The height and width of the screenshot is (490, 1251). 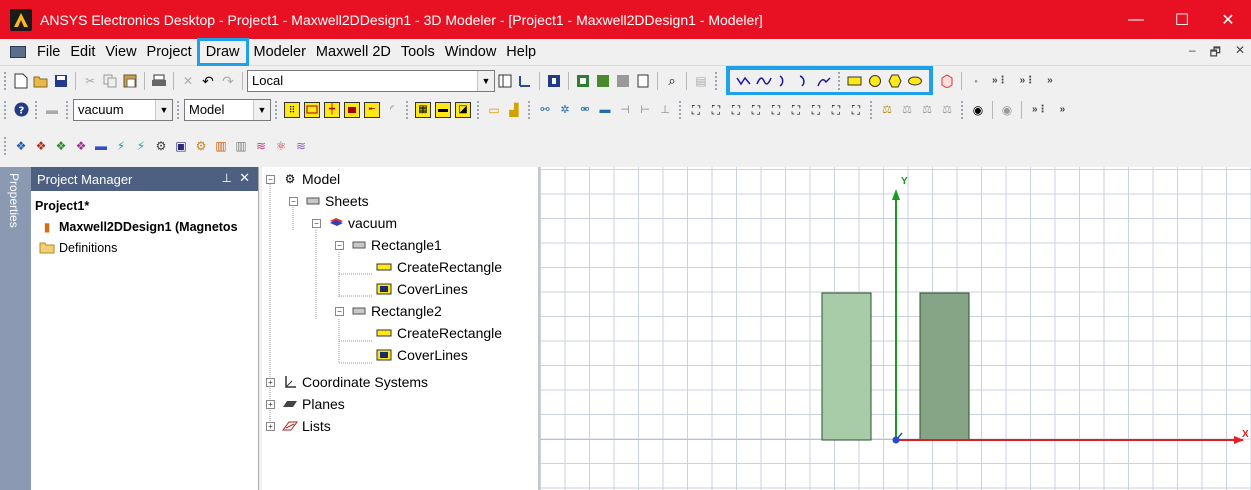 What do you see at coordinates (201, 146) in the screenshot?
I see `mechanical-icon: ⚙` at bounding box center [201, 146].